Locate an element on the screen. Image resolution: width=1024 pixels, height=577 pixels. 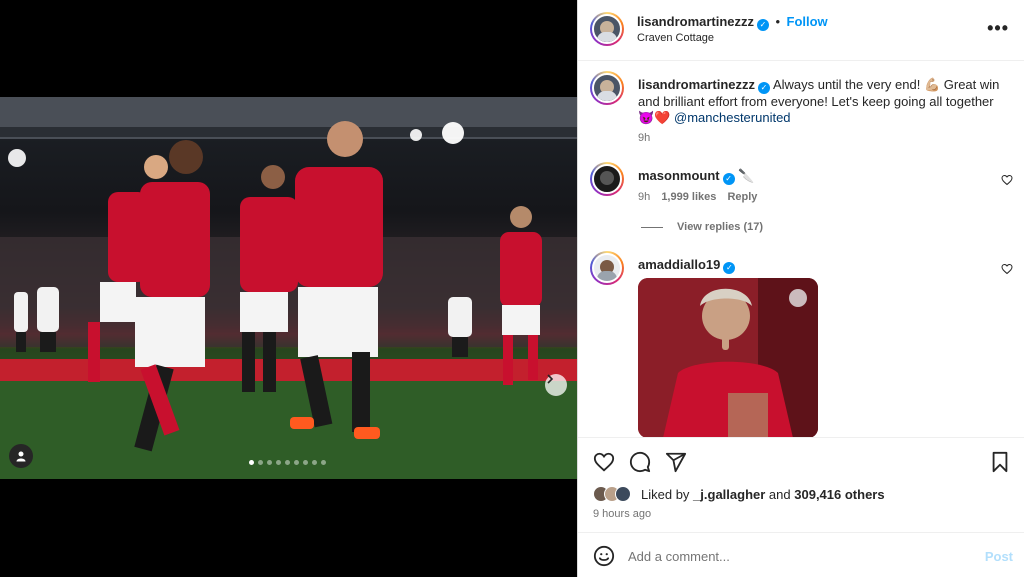
location-link: Craven Cottage is located at coordinates (675, 38).